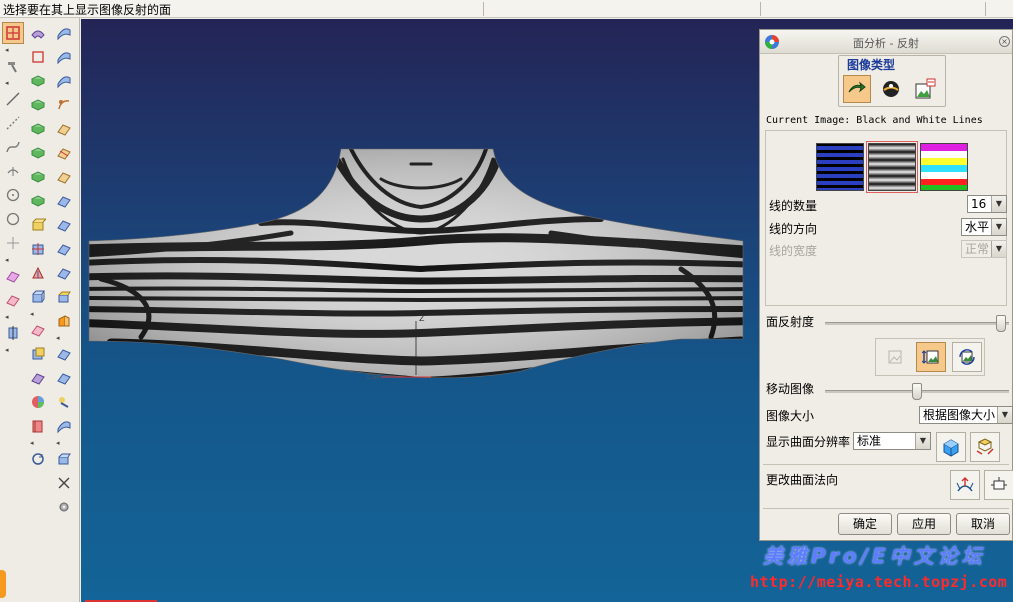  I want to click on line-count-select: 16 ▼, so click(987, 204).